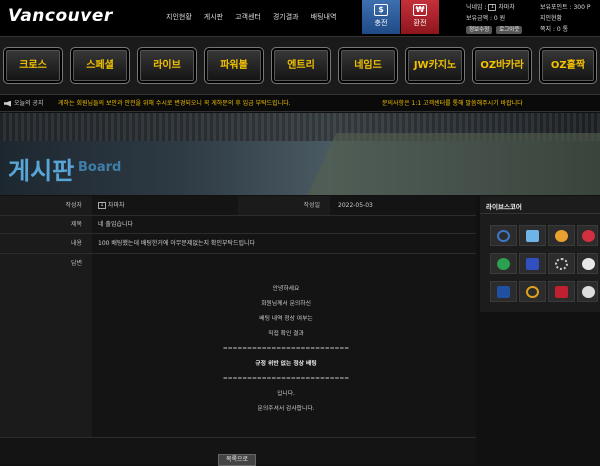 Image resolution: width=600 pixels, height=466 pixels. What do you see at coordinates (46, 345) in the screenshot?
I see `reply-label: 답변` at bounding box center [46, 345].